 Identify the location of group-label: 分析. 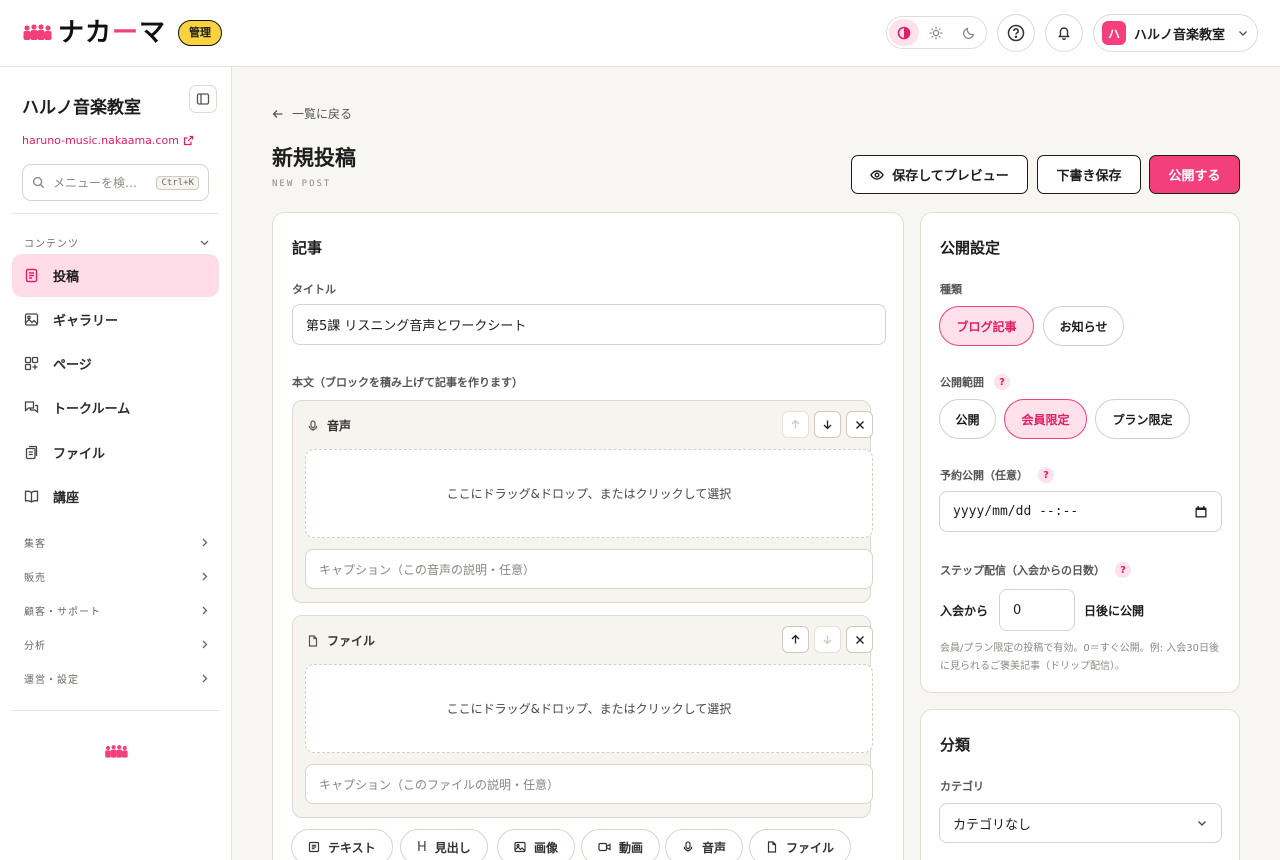
(35, 646).